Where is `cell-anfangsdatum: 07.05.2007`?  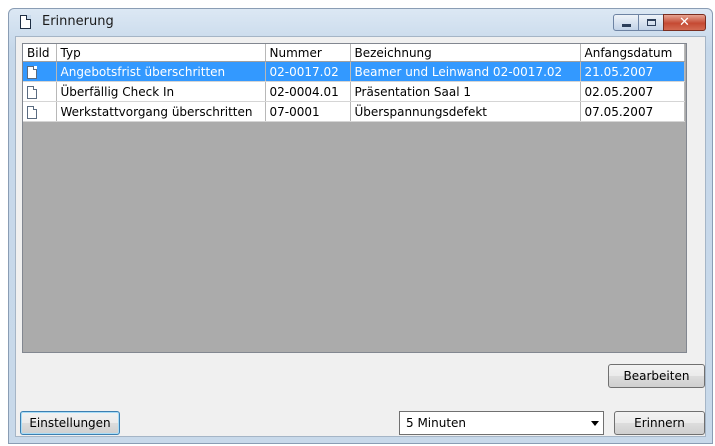 cell-anfangsdatum: 07.05.2007 is located at coordinates (632, 111).